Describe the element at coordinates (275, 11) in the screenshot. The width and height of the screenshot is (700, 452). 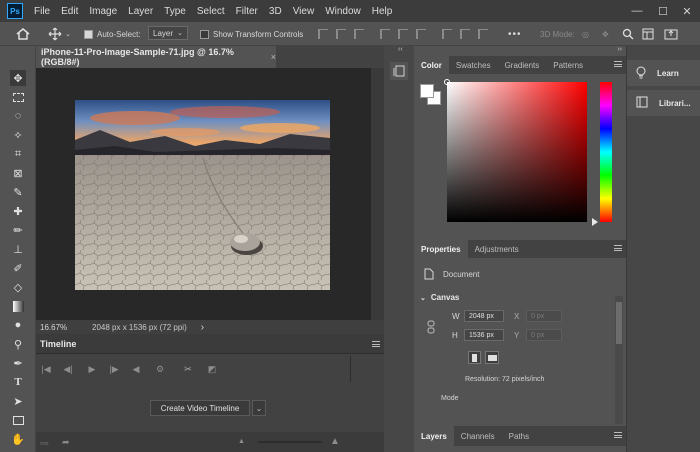
I see `menu-3d: 3D` at that location.